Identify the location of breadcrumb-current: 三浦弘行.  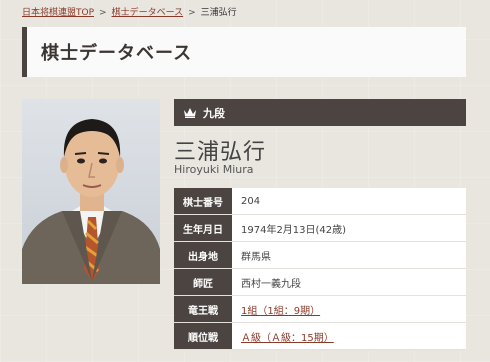
(218, 13).